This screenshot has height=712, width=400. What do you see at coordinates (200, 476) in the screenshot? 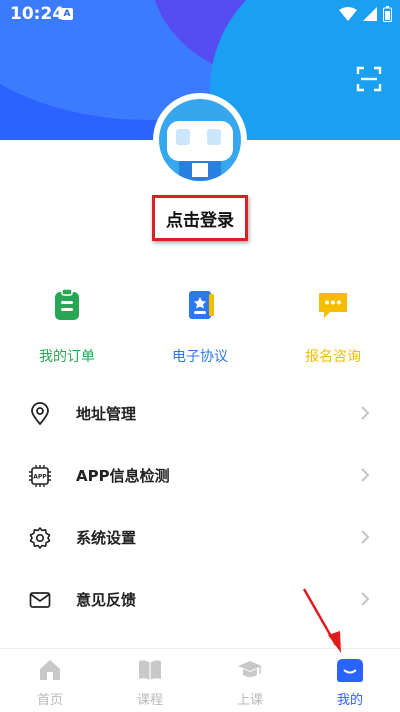
I see `menu-item-app-info: APP APP信息检测` at bounding box center [200, 476].